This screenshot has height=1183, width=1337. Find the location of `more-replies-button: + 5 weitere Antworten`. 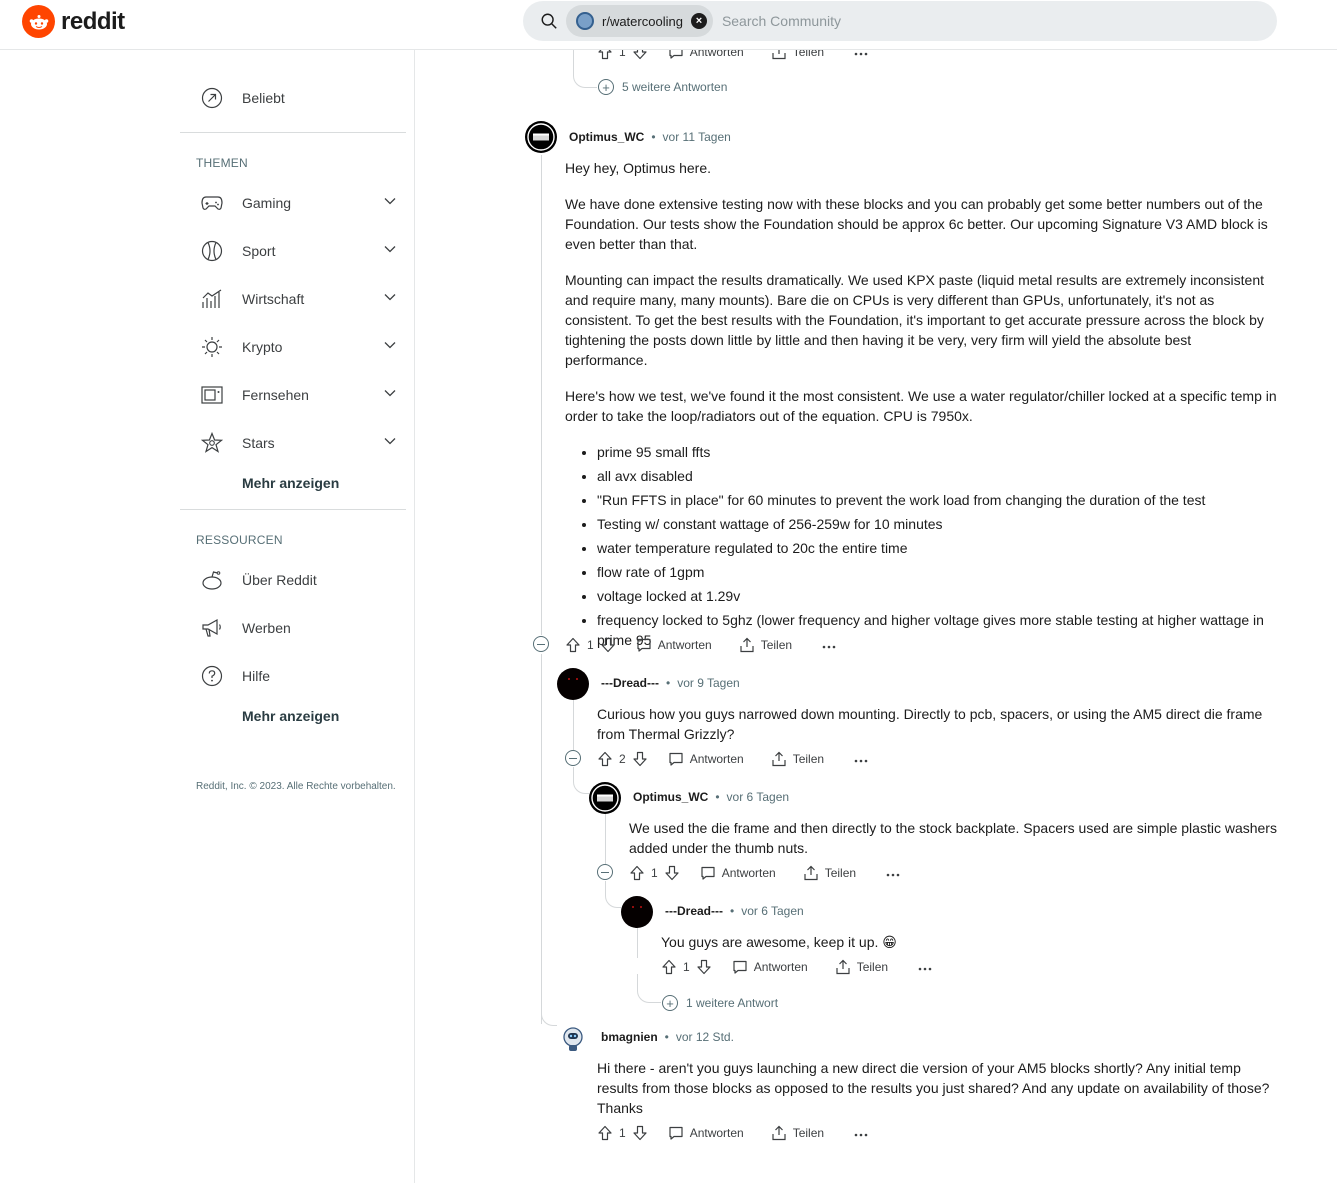

more-replies-button: + 5 weitere Antworten is located at coordinates (662, 87).